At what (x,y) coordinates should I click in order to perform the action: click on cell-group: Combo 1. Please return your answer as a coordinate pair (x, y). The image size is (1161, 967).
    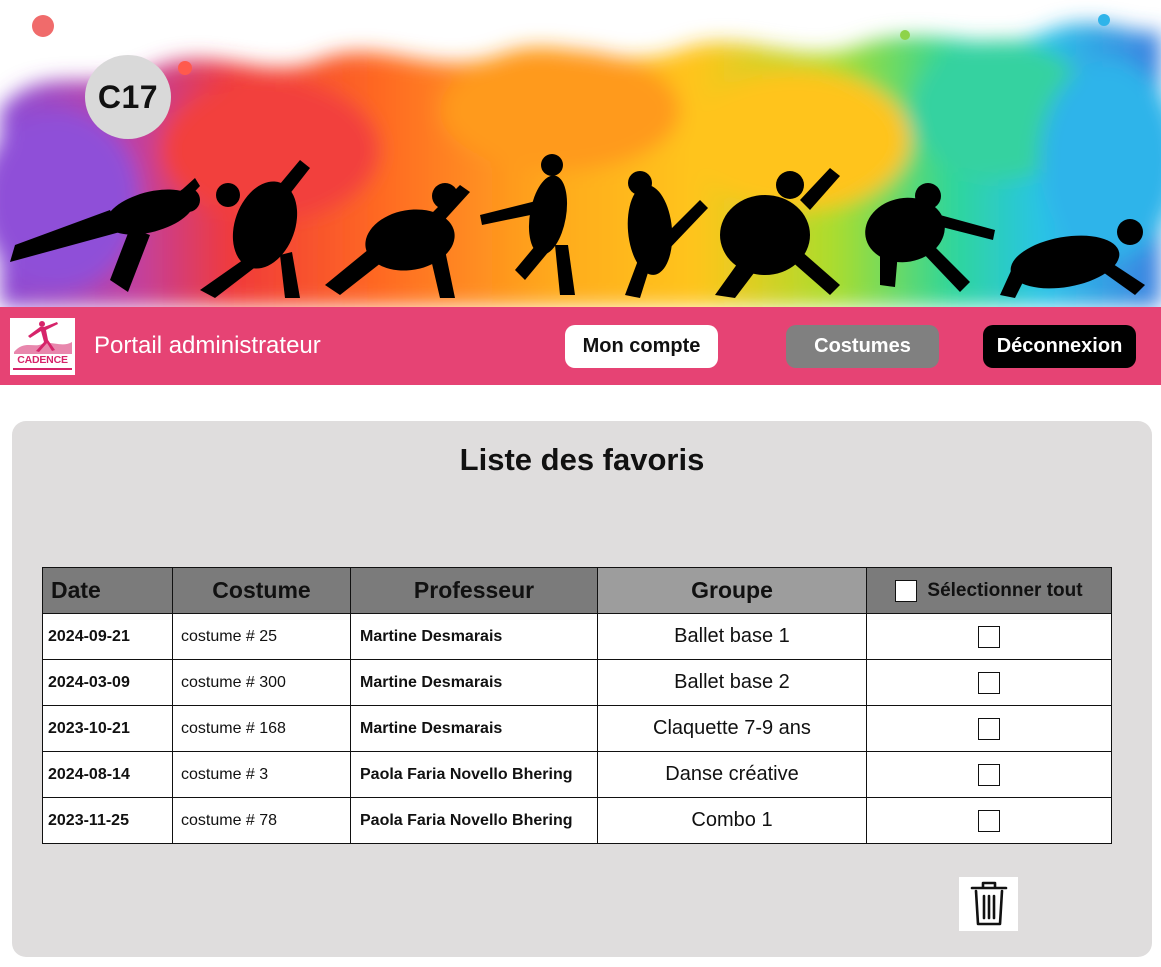
    Looking at the image, I should click on (732, 820).